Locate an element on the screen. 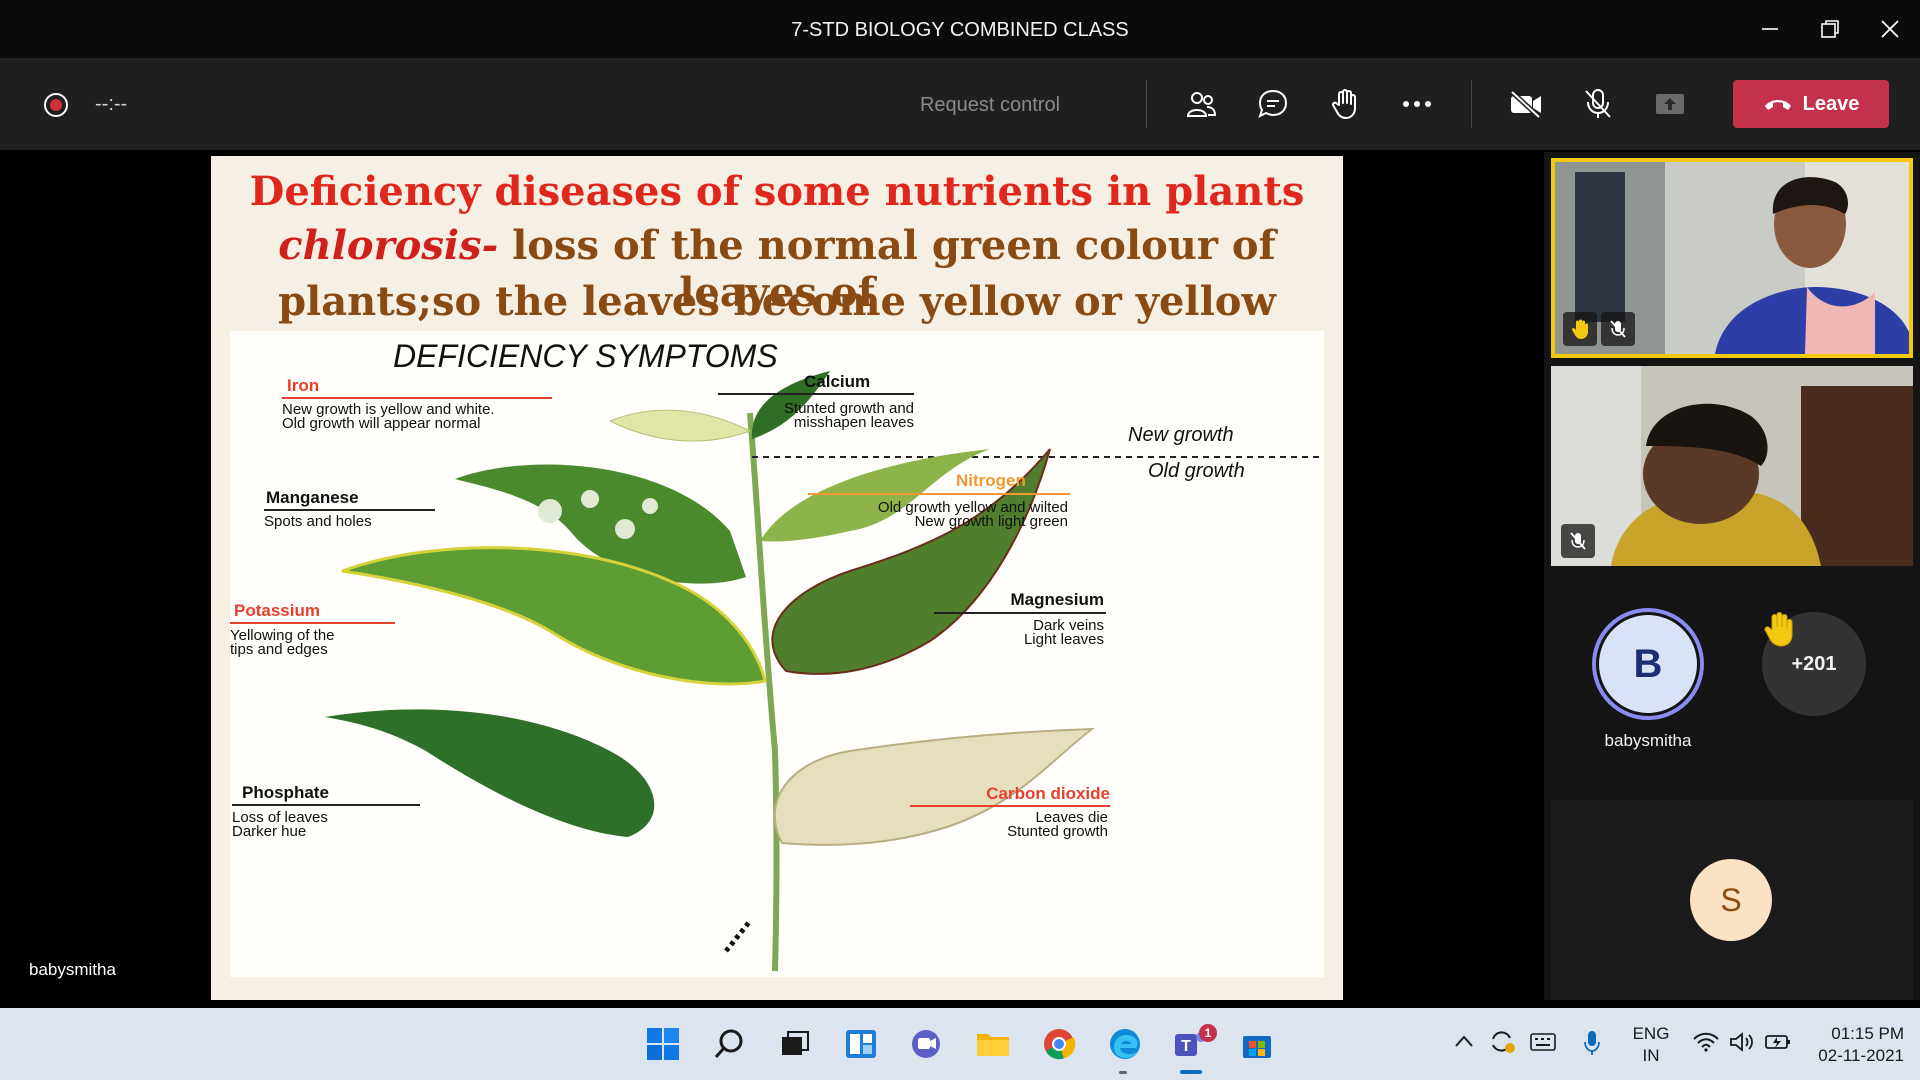 This screenshot has width=1920, height=1080. recording-indicator-icon is located at coordinates (56, 105).